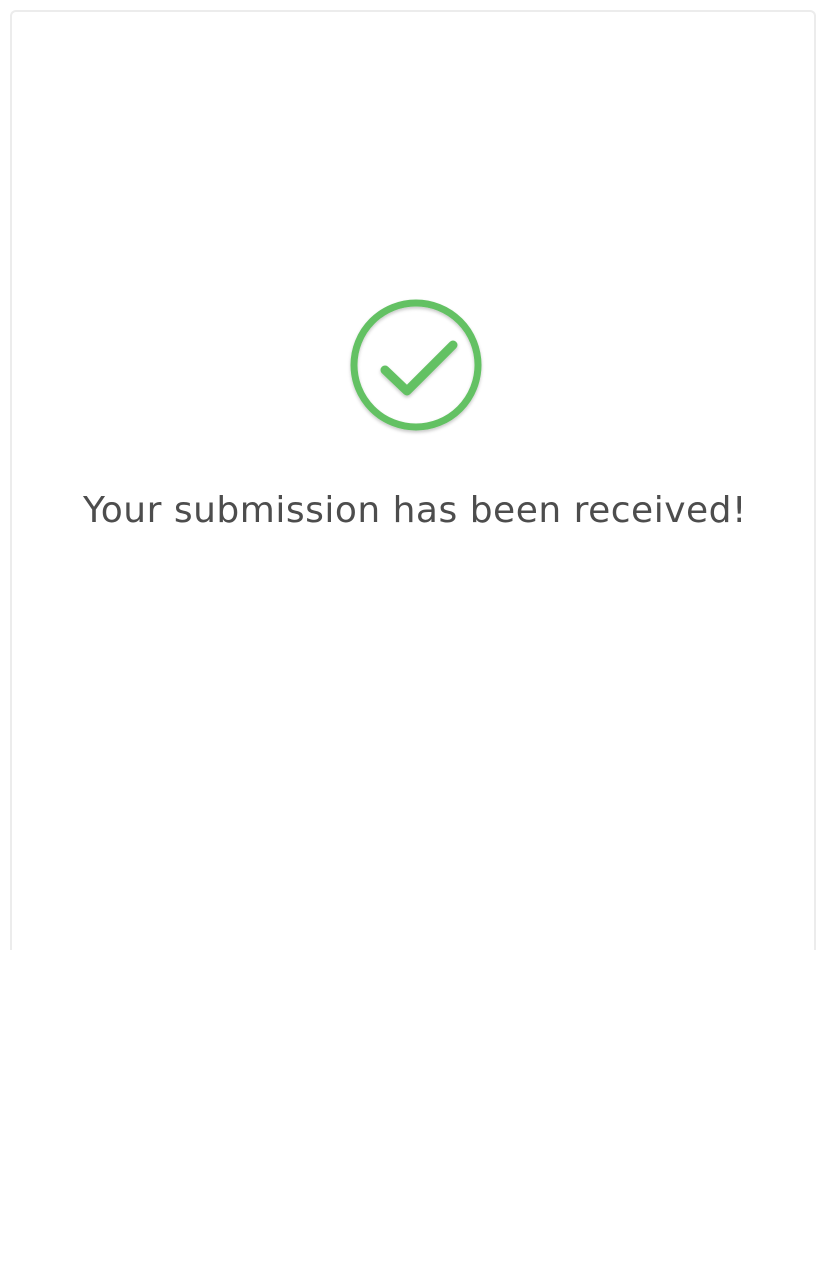 This screenshot has width=826, height=1288. Describe the element at coordinates (415, 510) in the screenshot. I see `confirmation-message: Your submission has been received!` at that location.